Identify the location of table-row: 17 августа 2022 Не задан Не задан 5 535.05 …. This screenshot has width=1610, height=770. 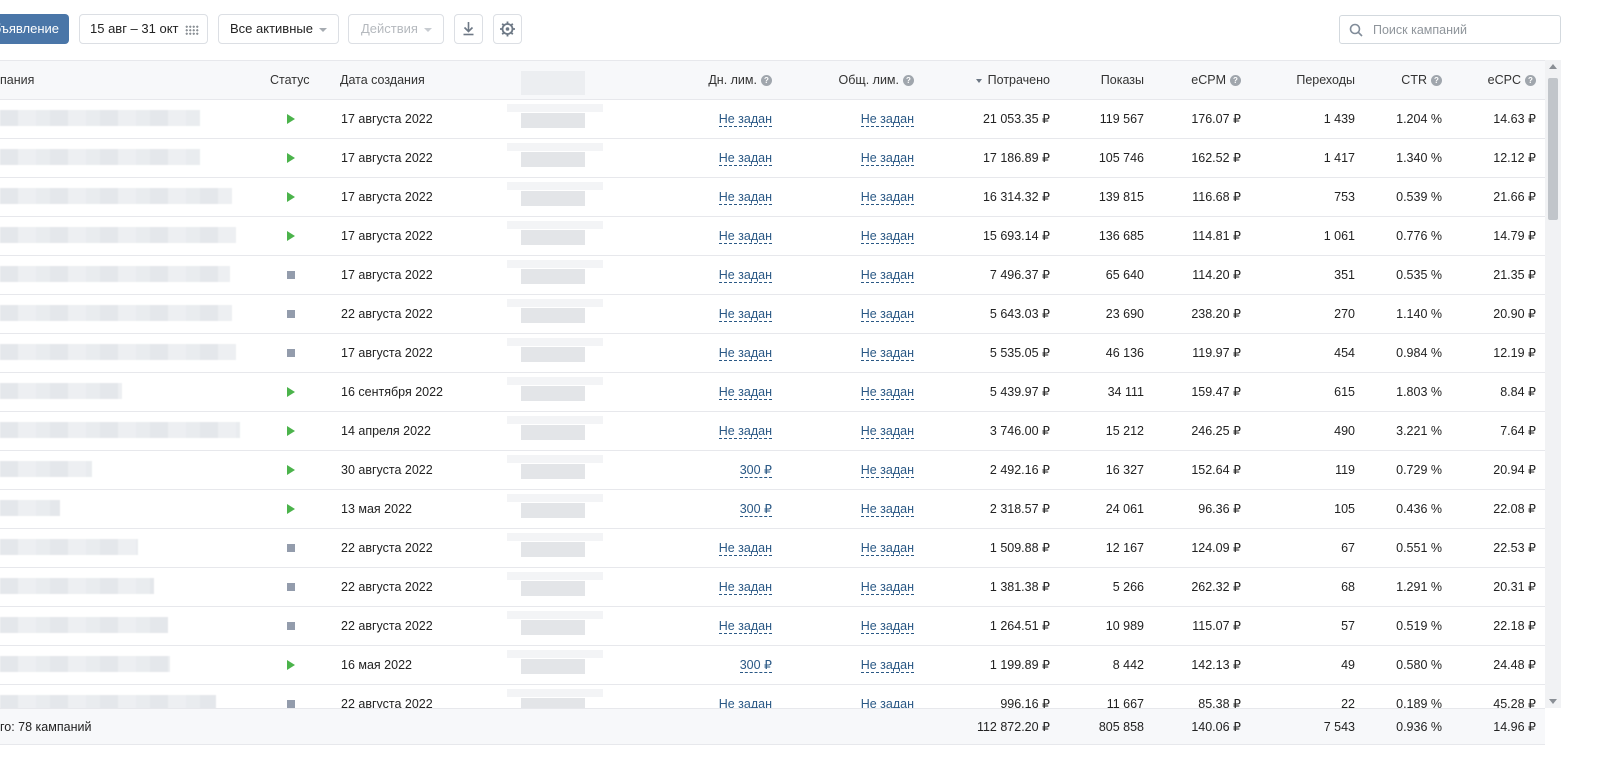
(772, 353).